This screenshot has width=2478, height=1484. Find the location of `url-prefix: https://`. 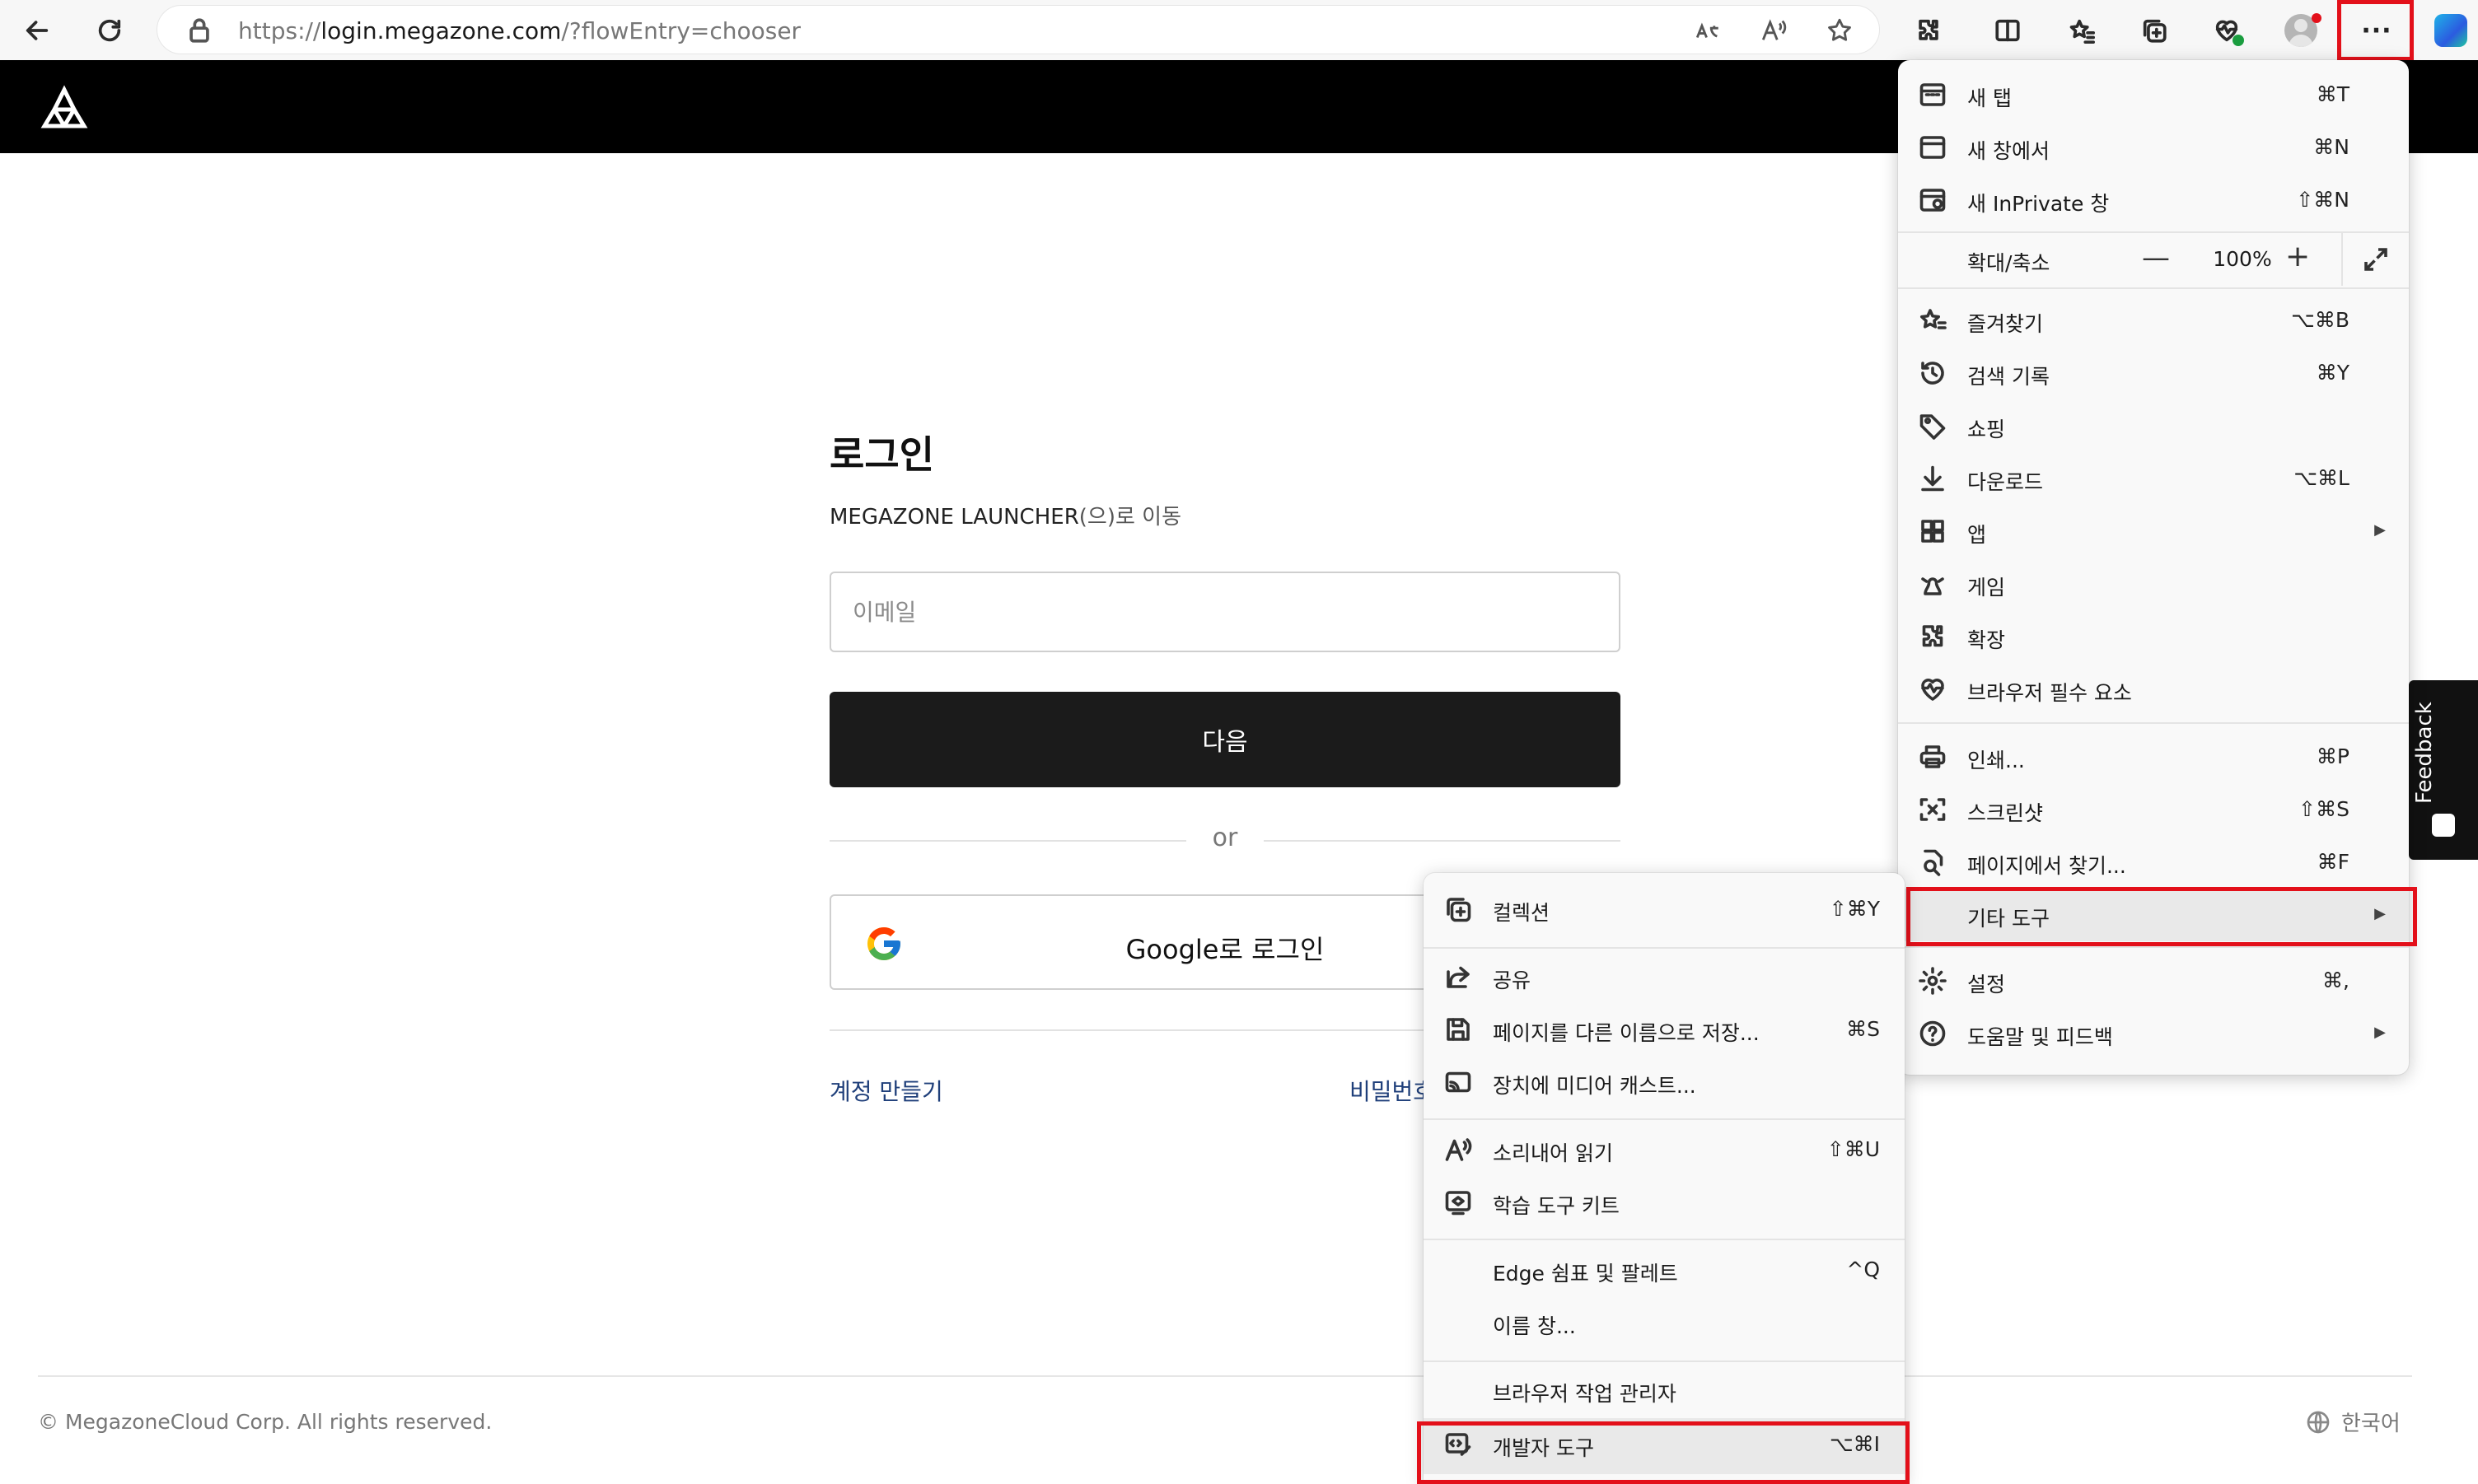

url-prefix: https:// is located at coordinates (279, 30).